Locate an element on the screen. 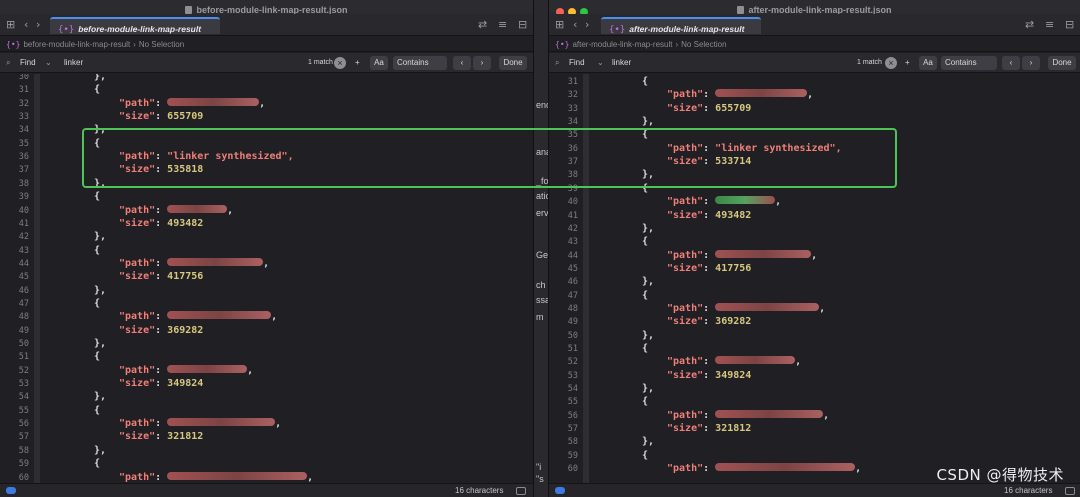 Image resolution: width=1080 pixels, height=497 pixels. line-number: 44 is located at coordinates (23, 263).